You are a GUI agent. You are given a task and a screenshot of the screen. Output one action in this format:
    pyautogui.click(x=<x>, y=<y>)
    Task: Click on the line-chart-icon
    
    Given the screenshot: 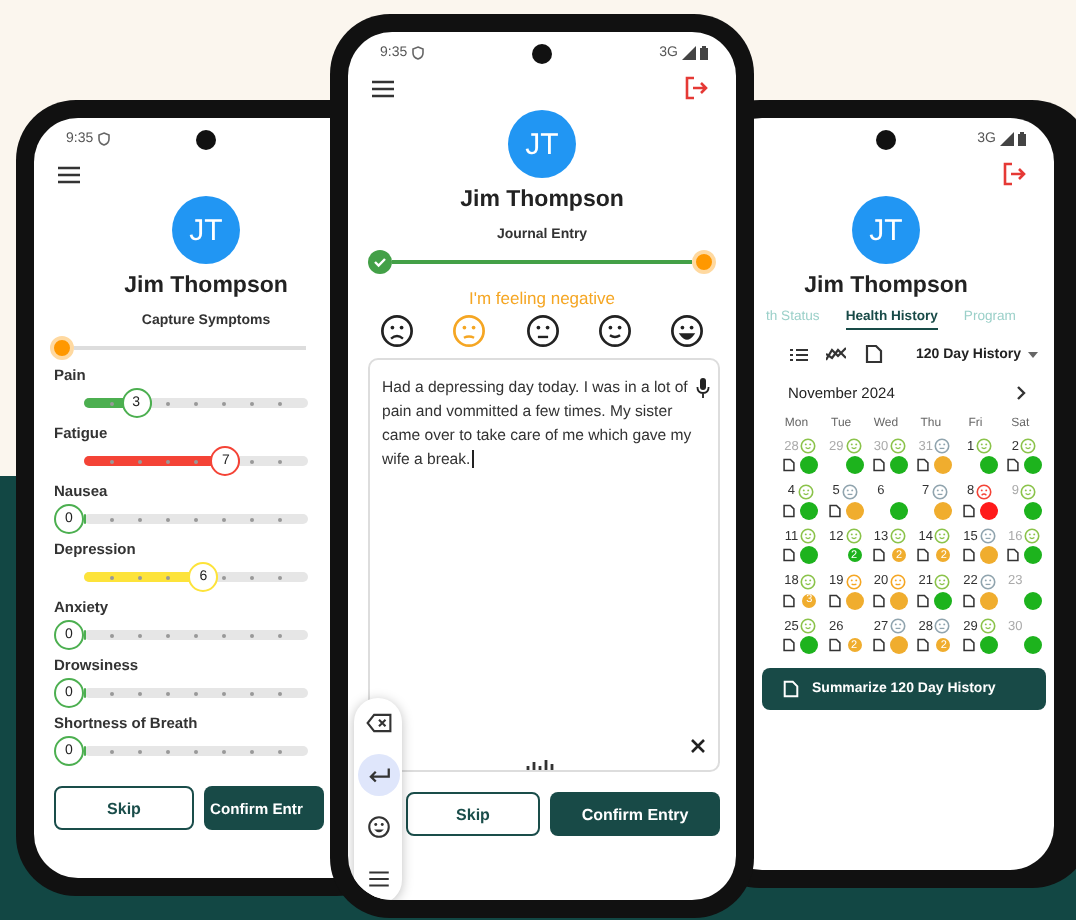 What is the action you would take?
    pyautogui.click(x=836, y=354)
    